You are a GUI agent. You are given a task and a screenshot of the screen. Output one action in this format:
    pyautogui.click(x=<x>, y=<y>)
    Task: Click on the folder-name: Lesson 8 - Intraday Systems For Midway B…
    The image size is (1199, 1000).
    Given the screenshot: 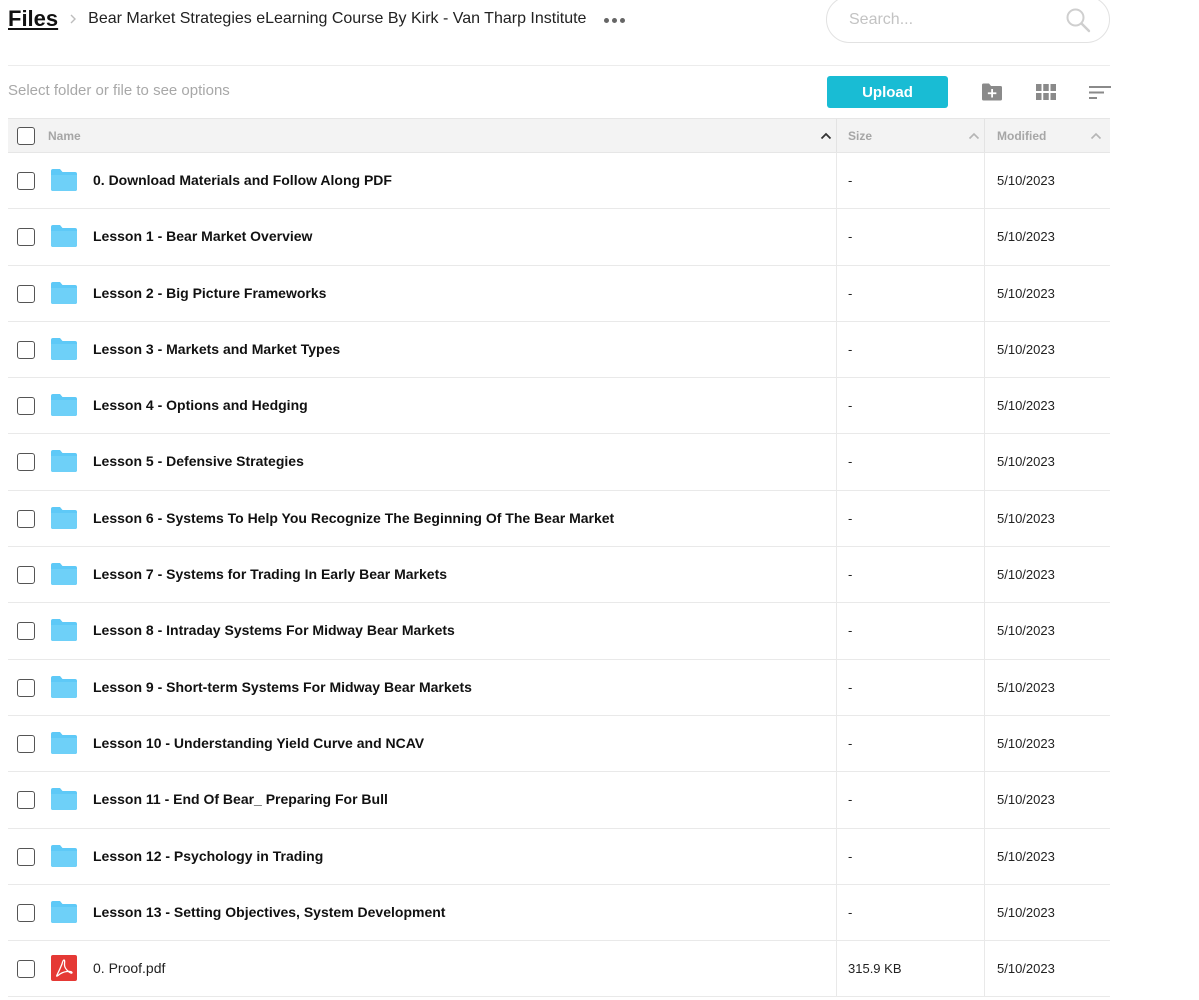 What is the action you would take?
    pyautogui.click(x=274, y=630)
    